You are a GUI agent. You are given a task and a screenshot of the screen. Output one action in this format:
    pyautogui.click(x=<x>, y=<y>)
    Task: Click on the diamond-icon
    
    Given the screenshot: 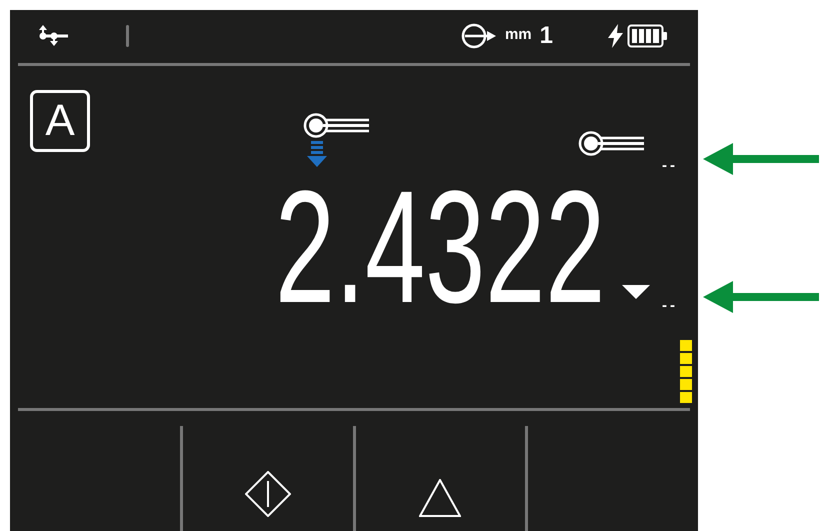 What is the action you would take?
    pyautogui.click(x=267, y=494)
    